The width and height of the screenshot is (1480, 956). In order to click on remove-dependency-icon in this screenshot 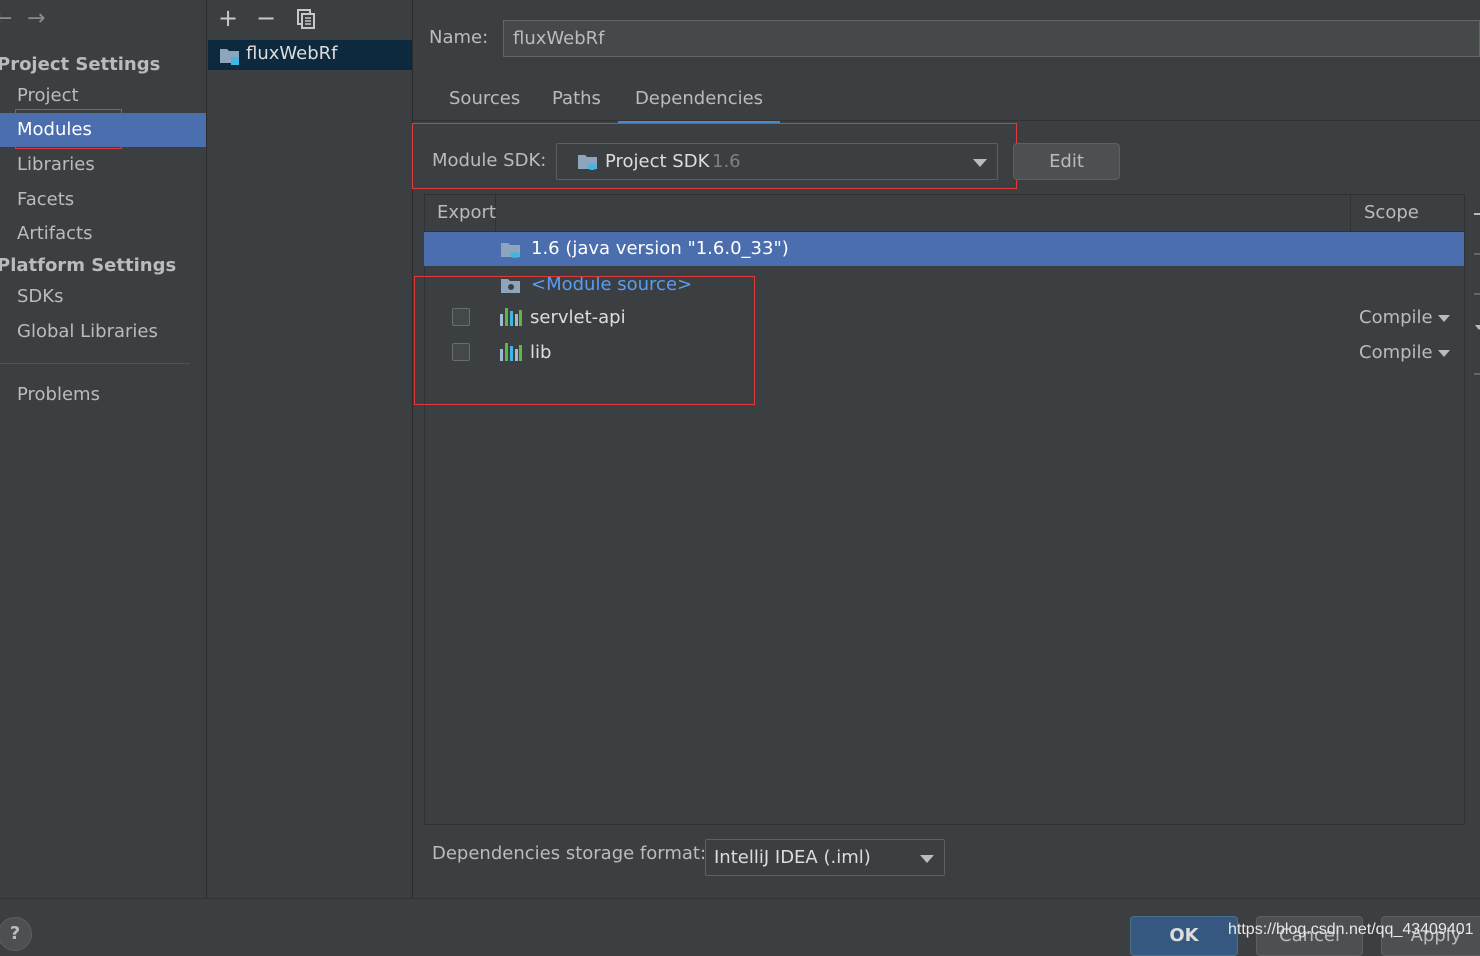, I will do `click(1477, 254)`.